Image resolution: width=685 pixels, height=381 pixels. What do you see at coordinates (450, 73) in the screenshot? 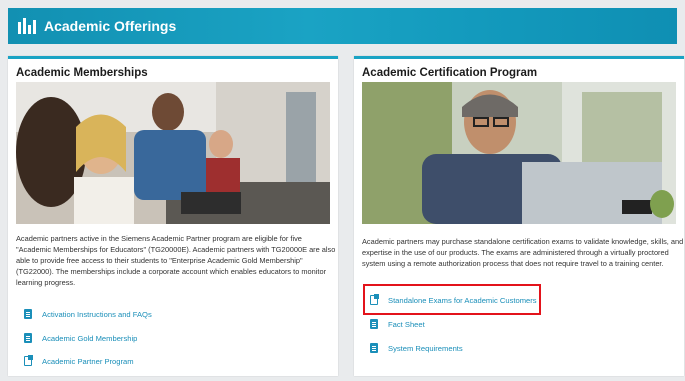
I see `certification-title: Academic Certification Program` at bounding box center [450, 73].